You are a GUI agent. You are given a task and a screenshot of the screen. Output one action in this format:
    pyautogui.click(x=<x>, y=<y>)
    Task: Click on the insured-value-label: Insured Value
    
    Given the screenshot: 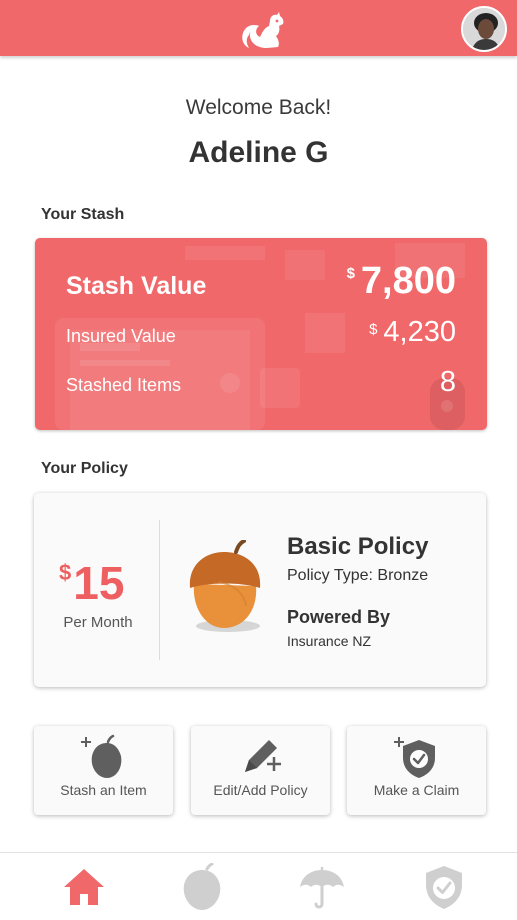 What is the action you would take?
    pyautogui.click(x=121, y=336)
    